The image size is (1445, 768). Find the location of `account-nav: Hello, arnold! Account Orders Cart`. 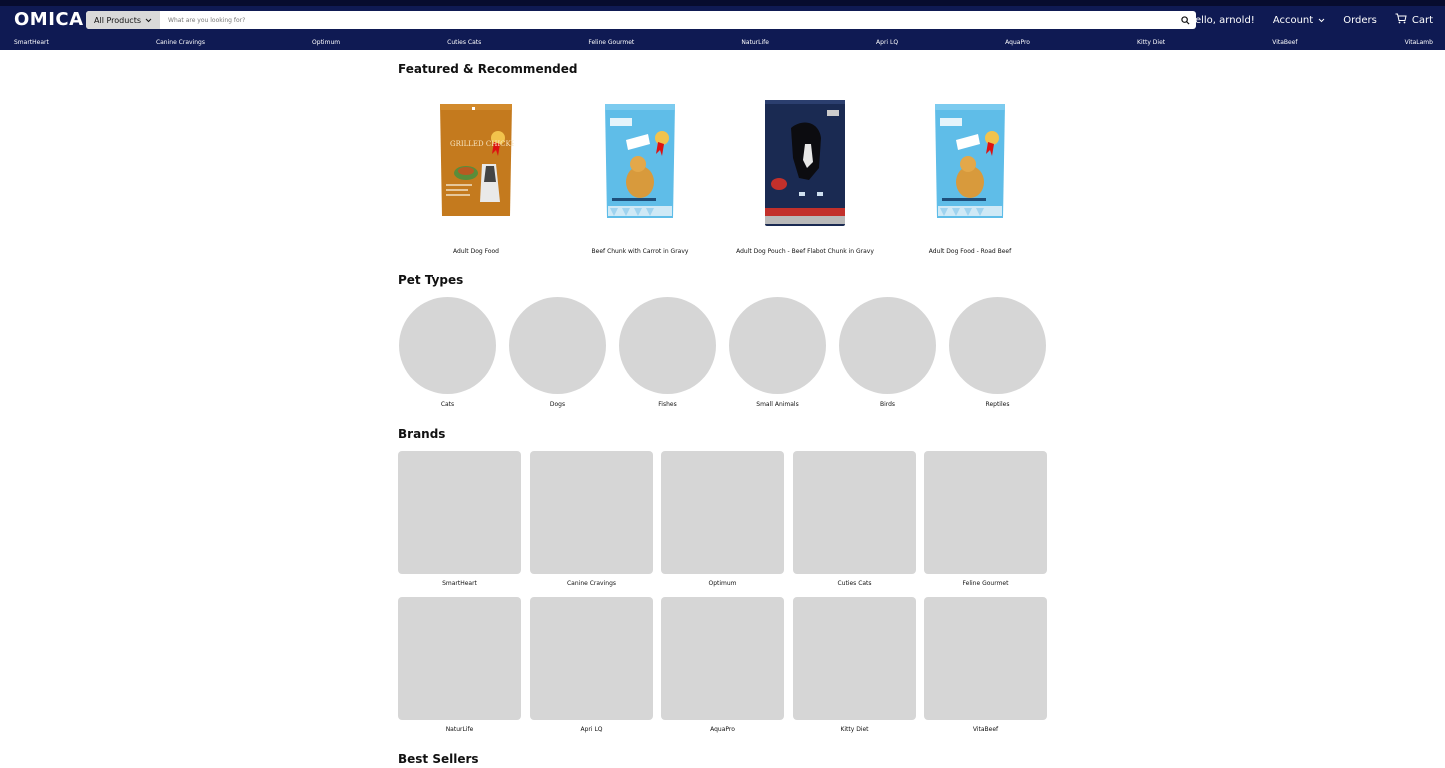

account-nav: Hello, arnold! Account Orders Cart is located at coordinates (1310, 20).